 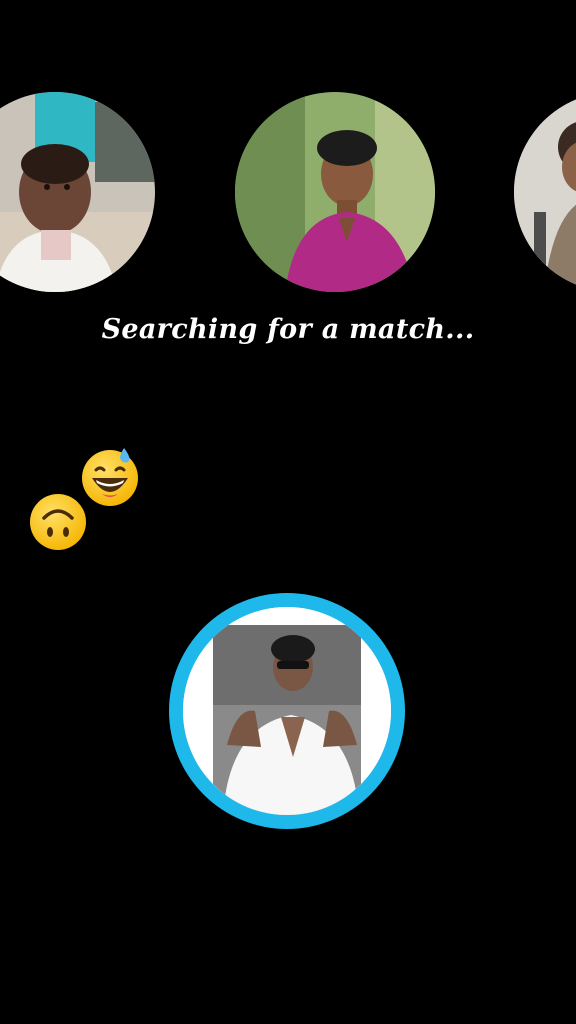 I want to click on upside-down-face-emoji, so click(x=58, y=522).